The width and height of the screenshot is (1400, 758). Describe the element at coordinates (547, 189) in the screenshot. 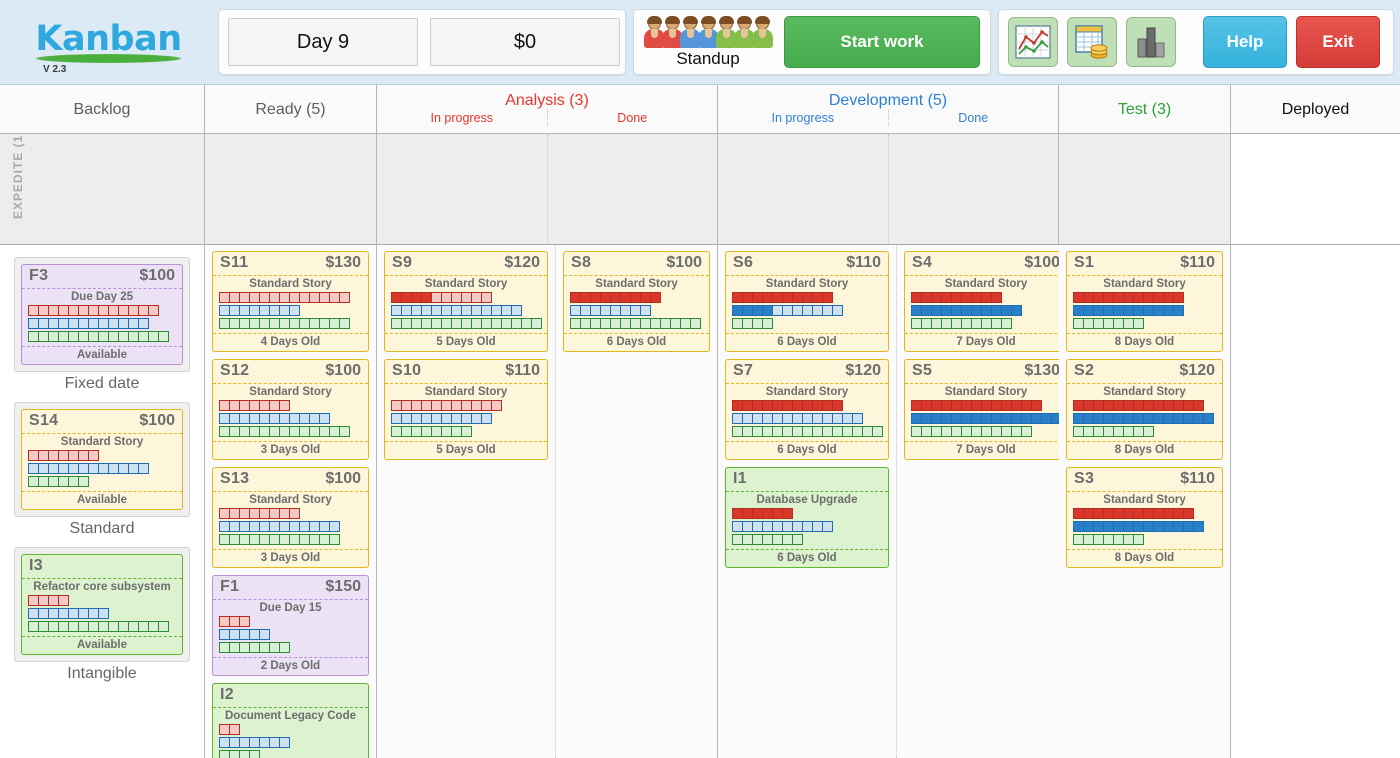

I see `analysis-expedite-lane` at that location.